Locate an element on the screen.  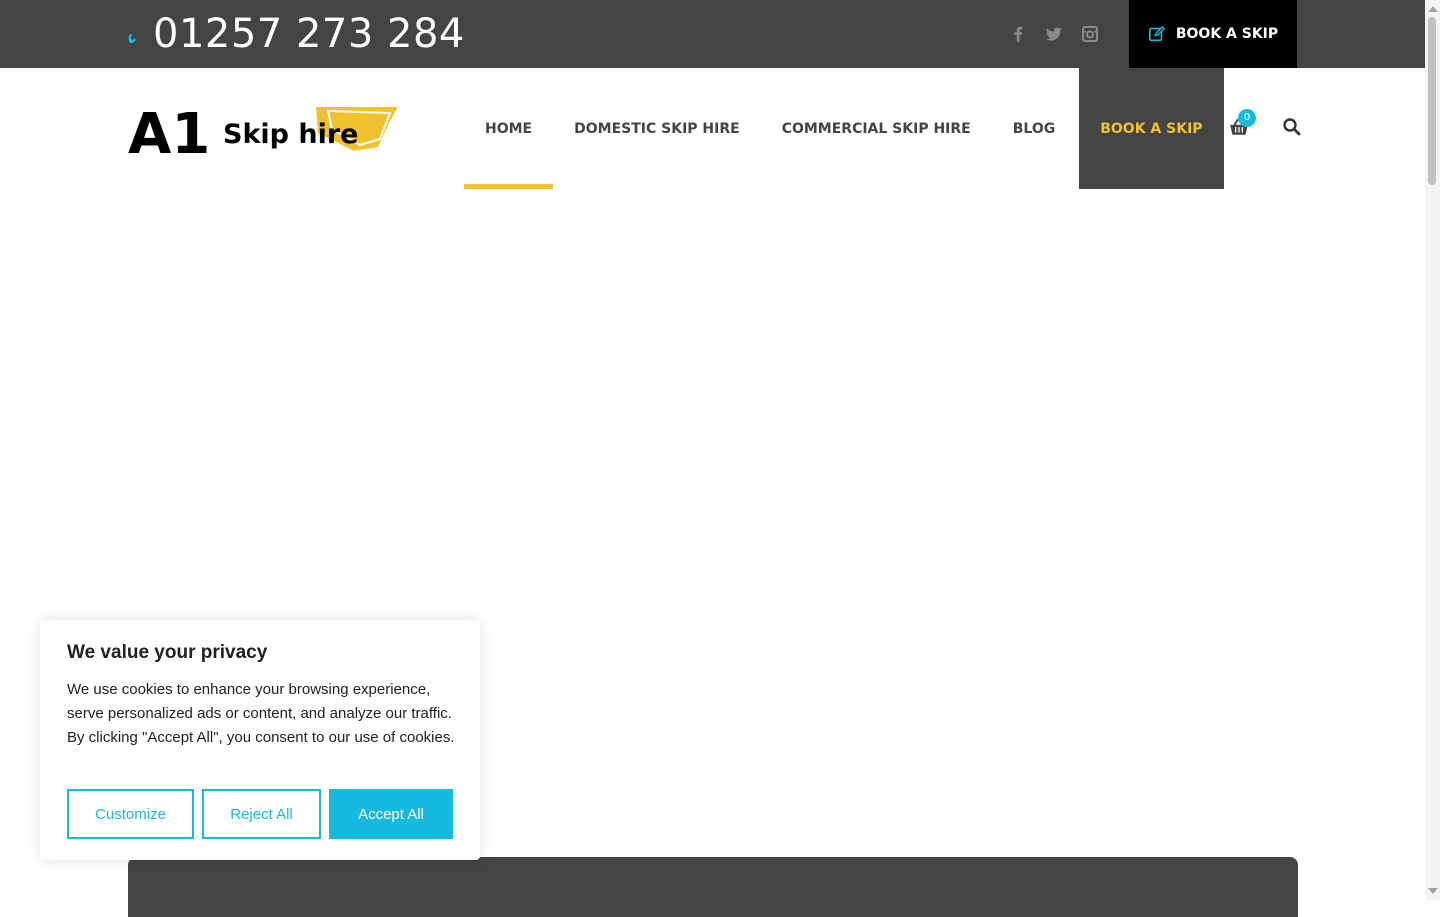
phone-contact: 01257 273 284 is located at coordinates (296, 34).